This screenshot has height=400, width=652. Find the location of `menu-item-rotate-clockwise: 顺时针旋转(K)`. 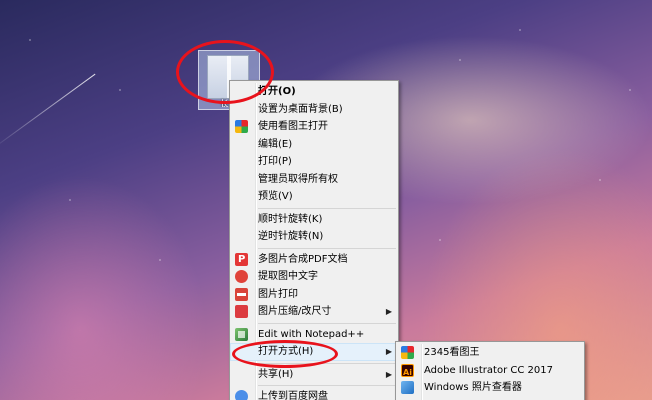

menu-item-rotate-clockwise: 顺时针旋转(K) is located at coordinates (314, 220).